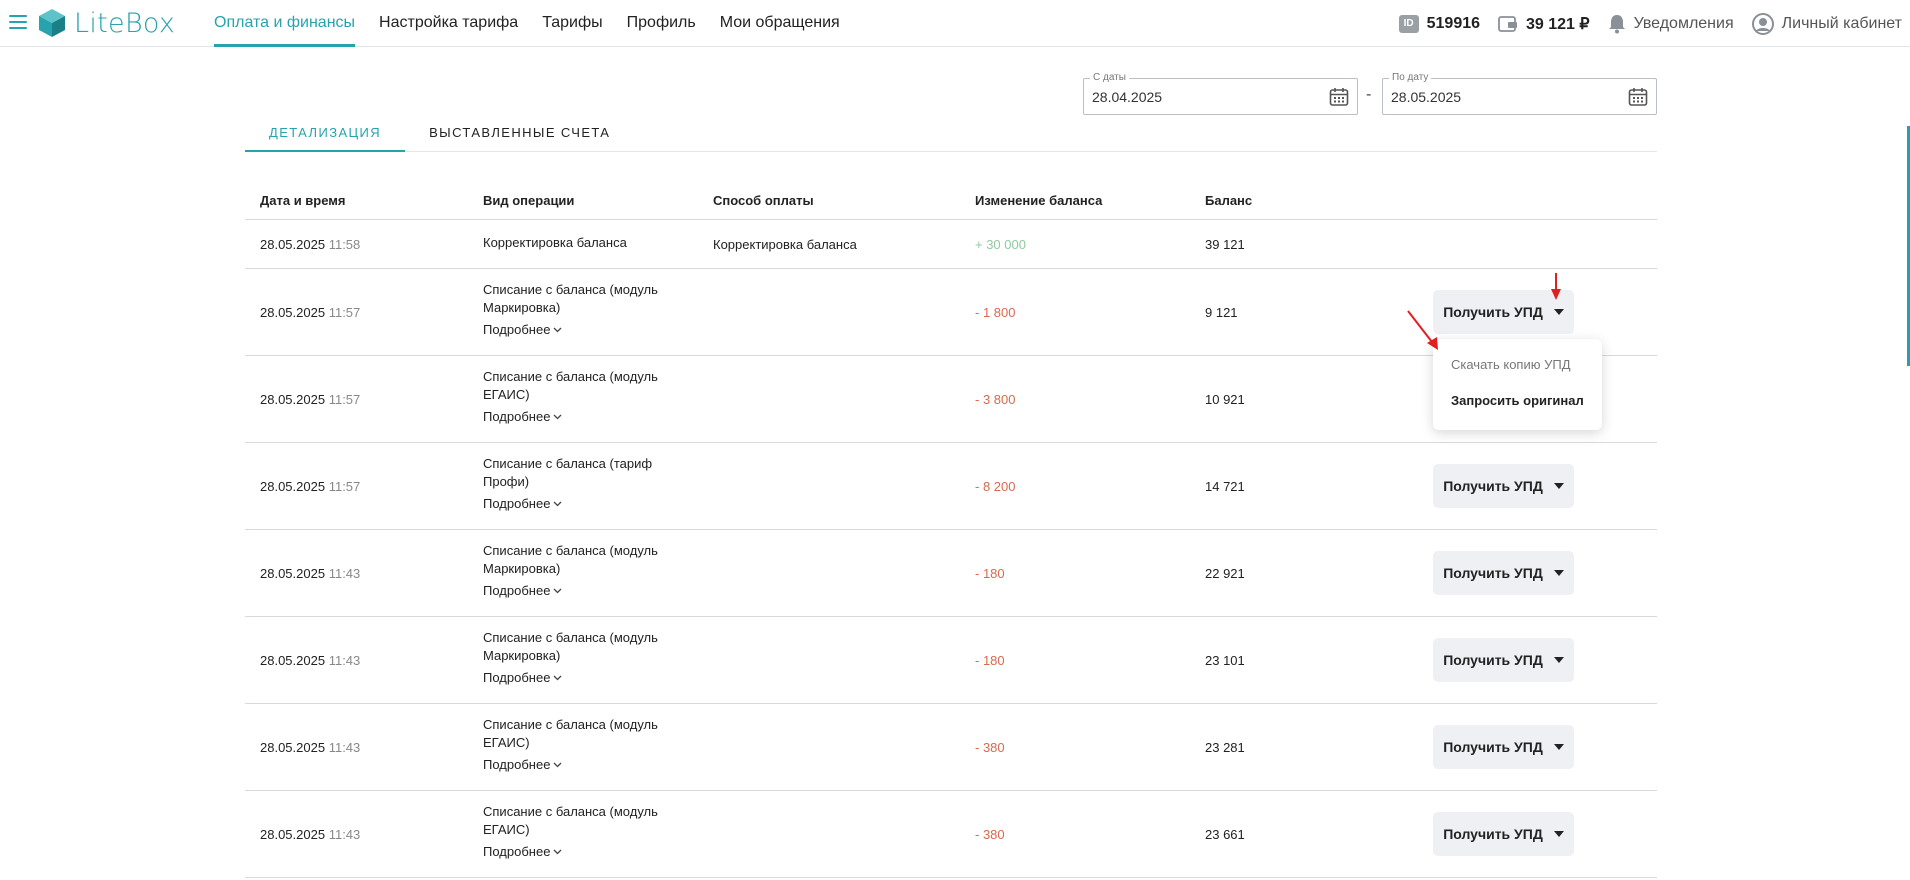 This screenshot has height=880, width=1910. What do you see at coordinates (1225, 486) in the screenshot?
I see `row-balance: 14 721` at bounding box center [1225, 486].